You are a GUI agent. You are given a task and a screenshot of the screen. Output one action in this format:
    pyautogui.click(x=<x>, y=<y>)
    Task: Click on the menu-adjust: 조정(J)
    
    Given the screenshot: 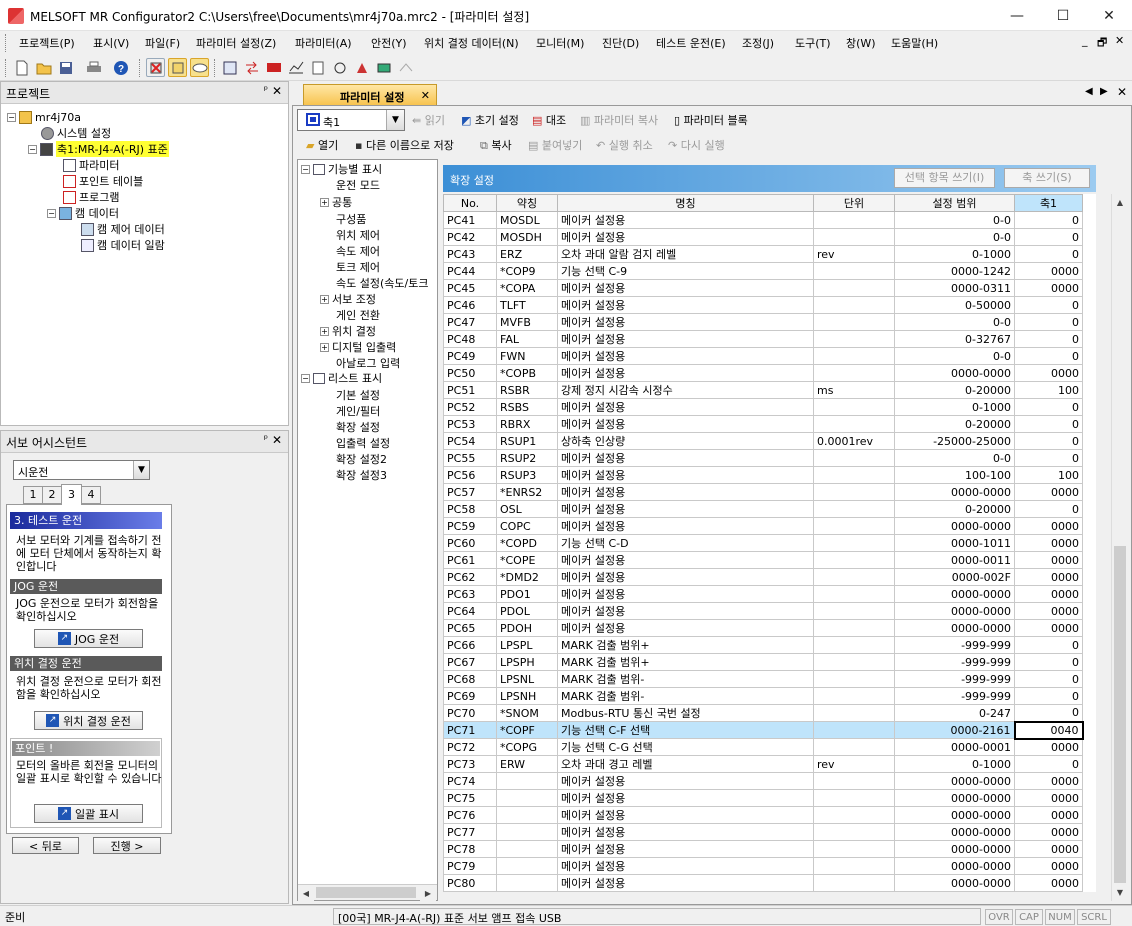 What is the action you would take?
    pyautogui.click(x=758, y=43)
    